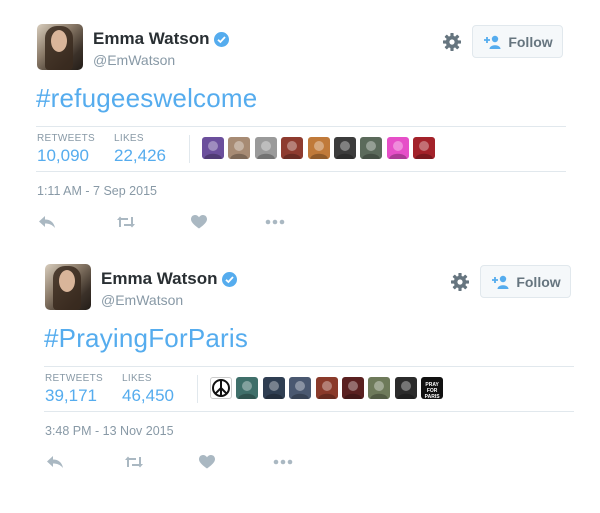 This screenshot has width=600, height=513. What do you see at coordinates (71, 395) in the screenshot?
I see `retweets-count: 39,171` at bounding box center [71, 395].